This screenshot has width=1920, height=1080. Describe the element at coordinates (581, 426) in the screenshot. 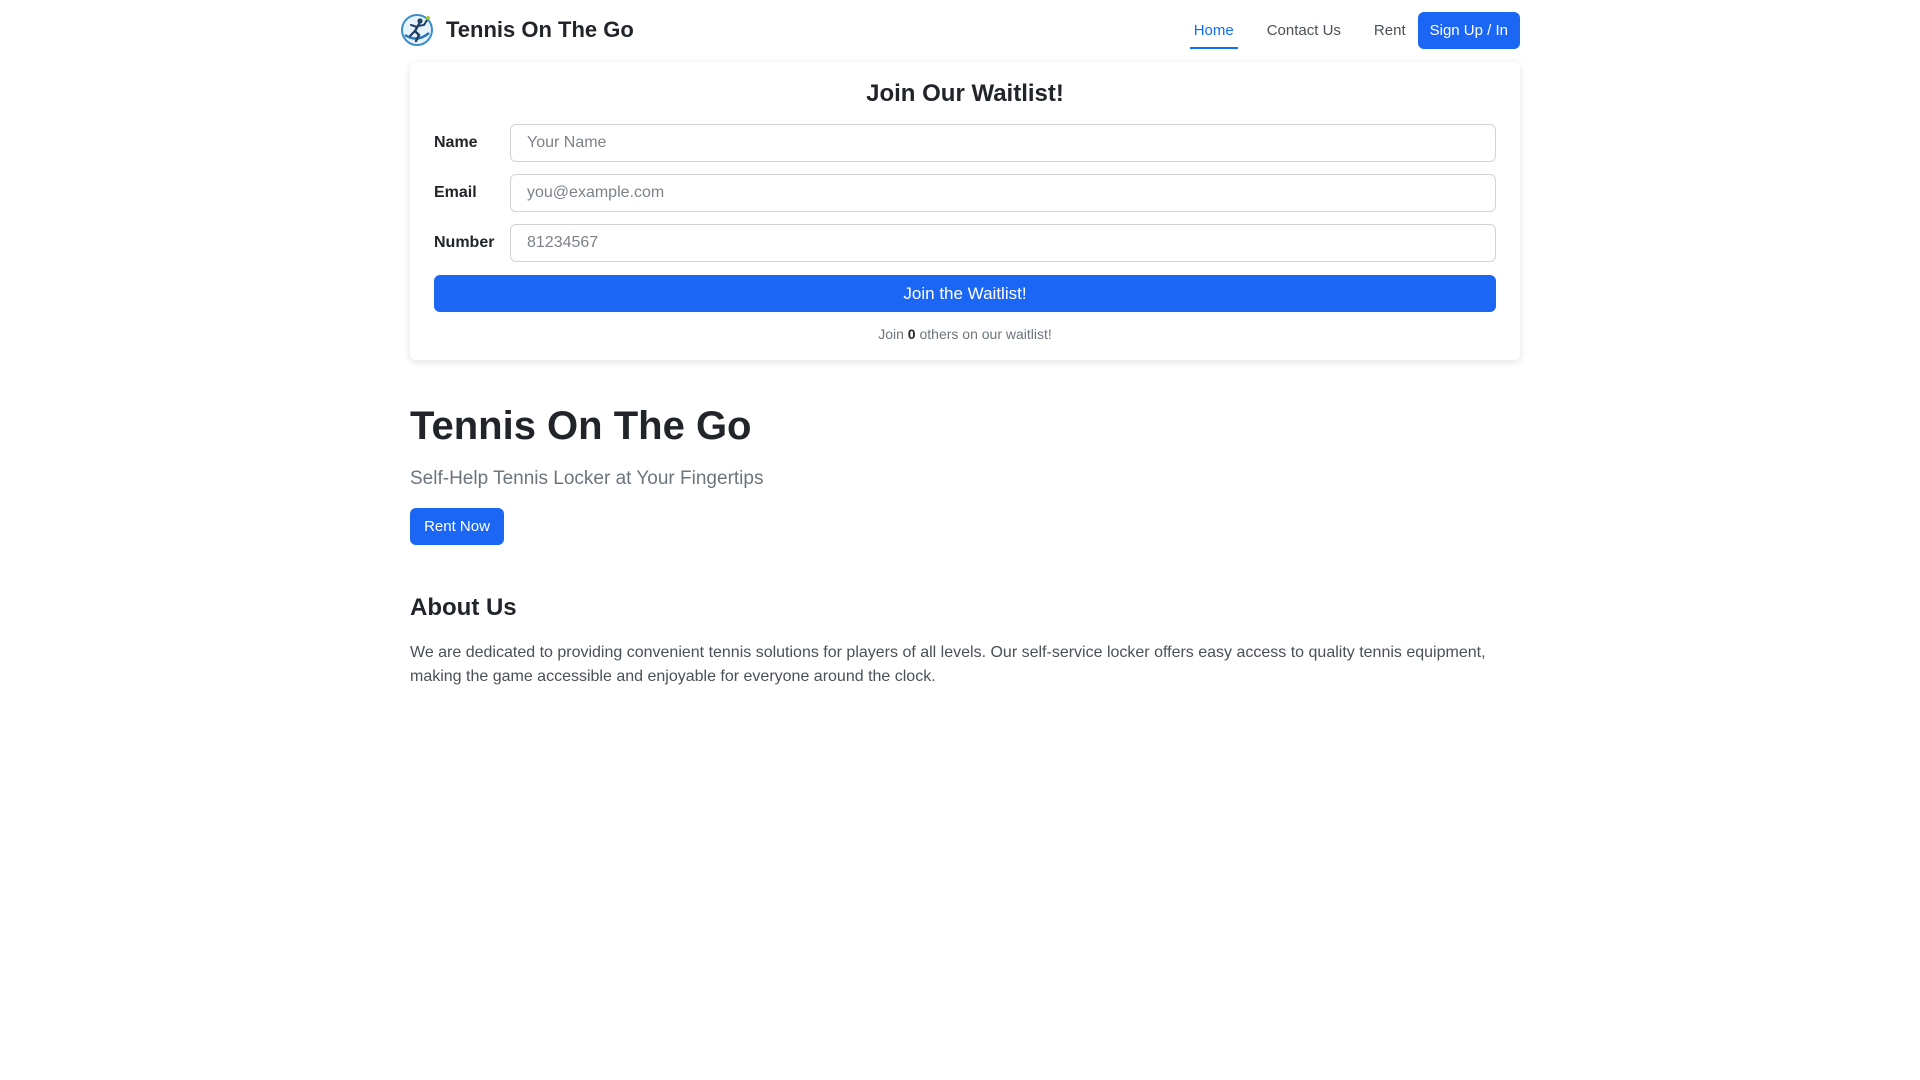

I see `hero-title: Tennis On The Go` at that location.